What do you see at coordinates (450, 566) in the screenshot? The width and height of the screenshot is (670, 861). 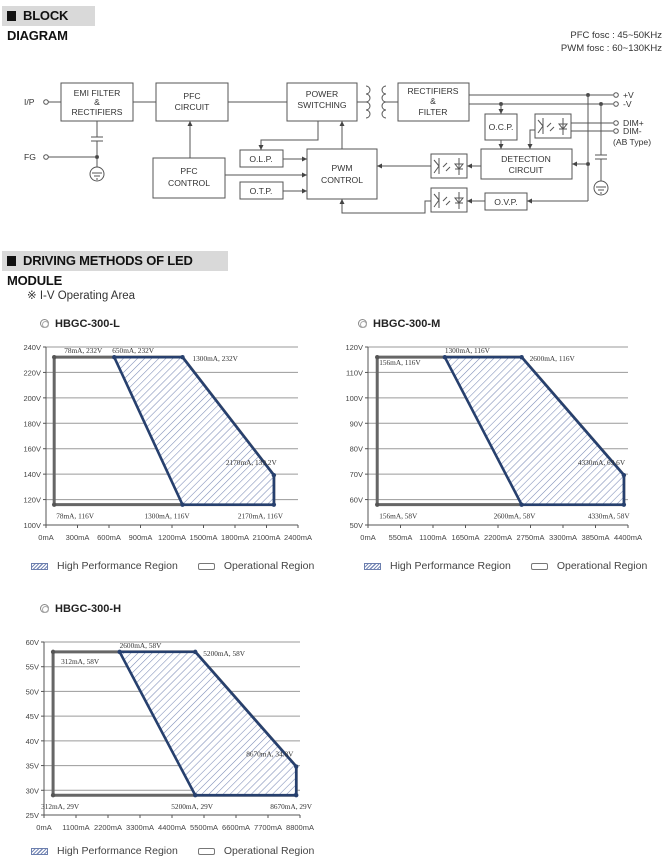 I see `legend-high-performance: High Performance Region` at bounding box center [450, 566].